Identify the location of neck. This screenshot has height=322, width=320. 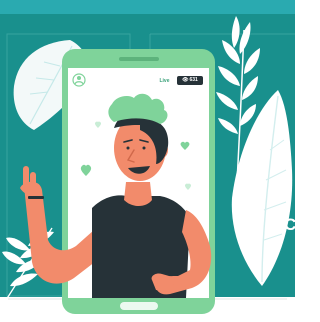
(138, 194).